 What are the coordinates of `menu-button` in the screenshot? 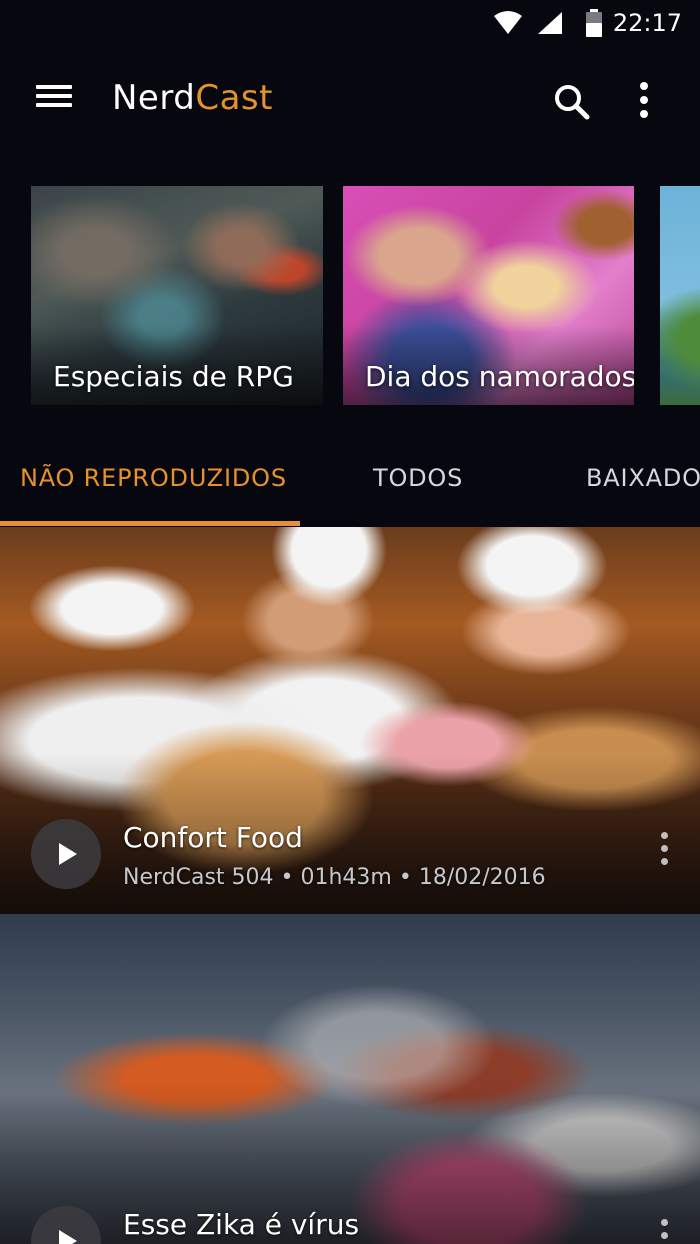 It's located at (54, 100).